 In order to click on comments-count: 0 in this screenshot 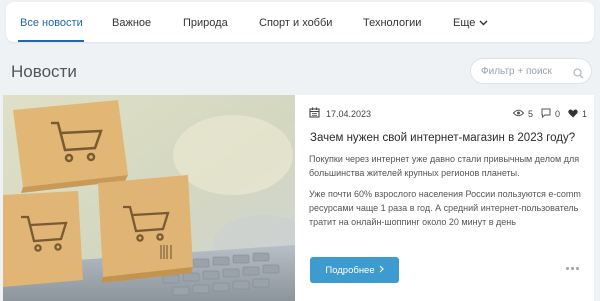, I will do `click(558, 114)`.